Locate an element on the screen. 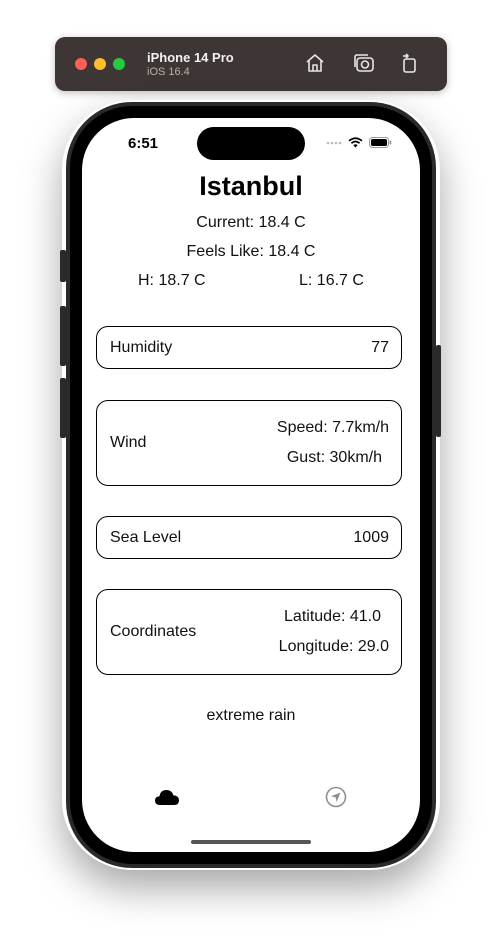 This screenshot has width=502, height=944. rotate-icon is located at coordinates (409, 63).